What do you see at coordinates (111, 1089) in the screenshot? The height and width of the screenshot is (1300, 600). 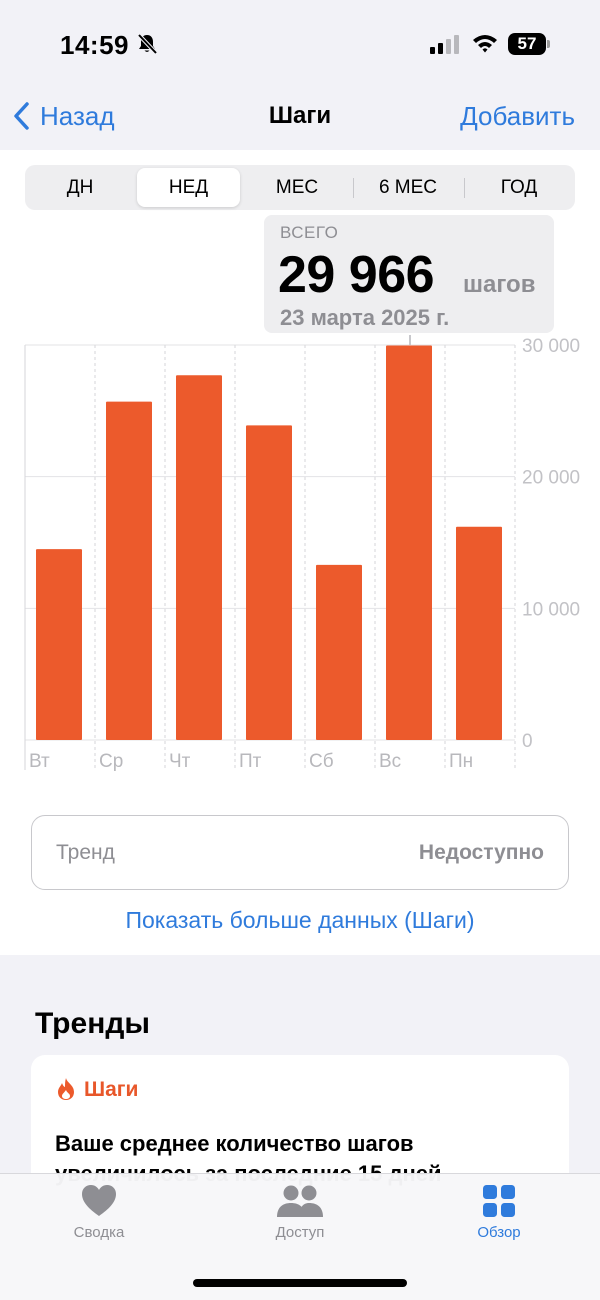 I see `trend-card-title: Шаги` at bounding box center [111, 1089].